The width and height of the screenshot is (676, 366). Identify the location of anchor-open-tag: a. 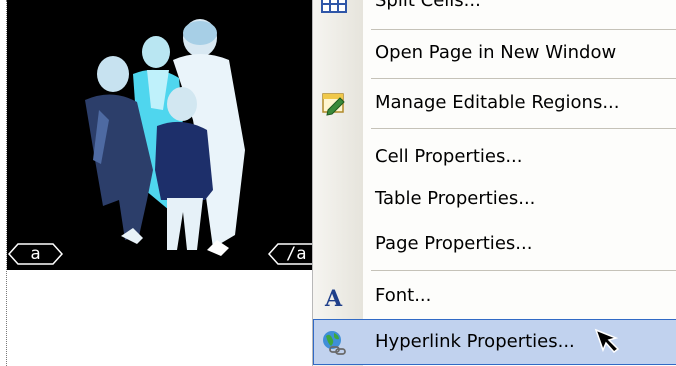
(35, 254).